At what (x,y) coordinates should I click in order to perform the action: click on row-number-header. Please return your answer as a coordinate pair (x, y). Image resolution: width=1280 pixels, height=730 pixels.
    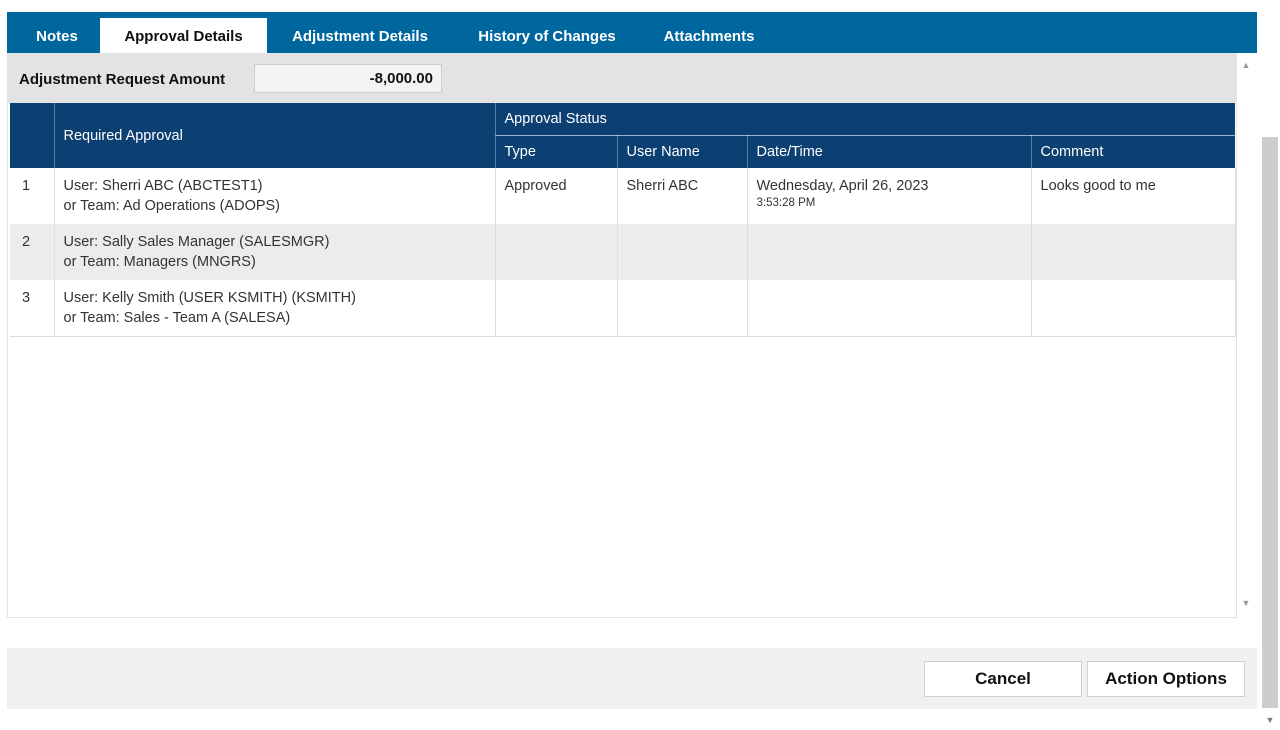
    Looking at the image, I should click on (32, 135).